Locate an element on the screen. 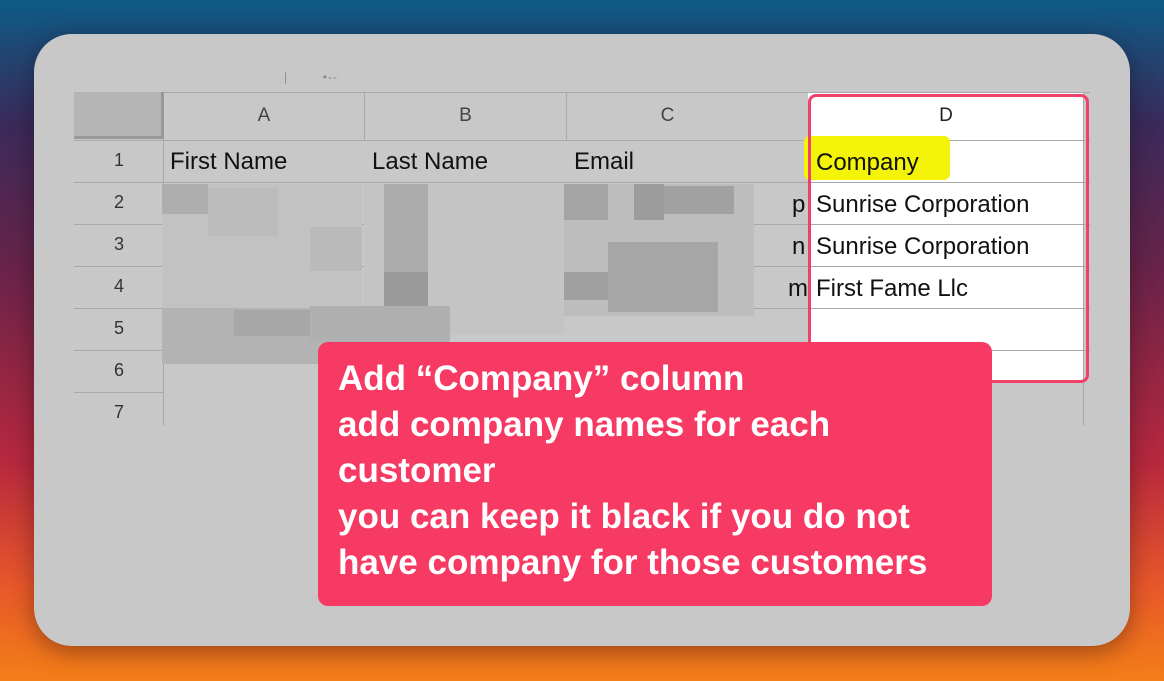 Image resolution: width=1164 pixels, height=681 pixels. callout-line: you can keep it black if you do not is located at coordinates (624, 516).